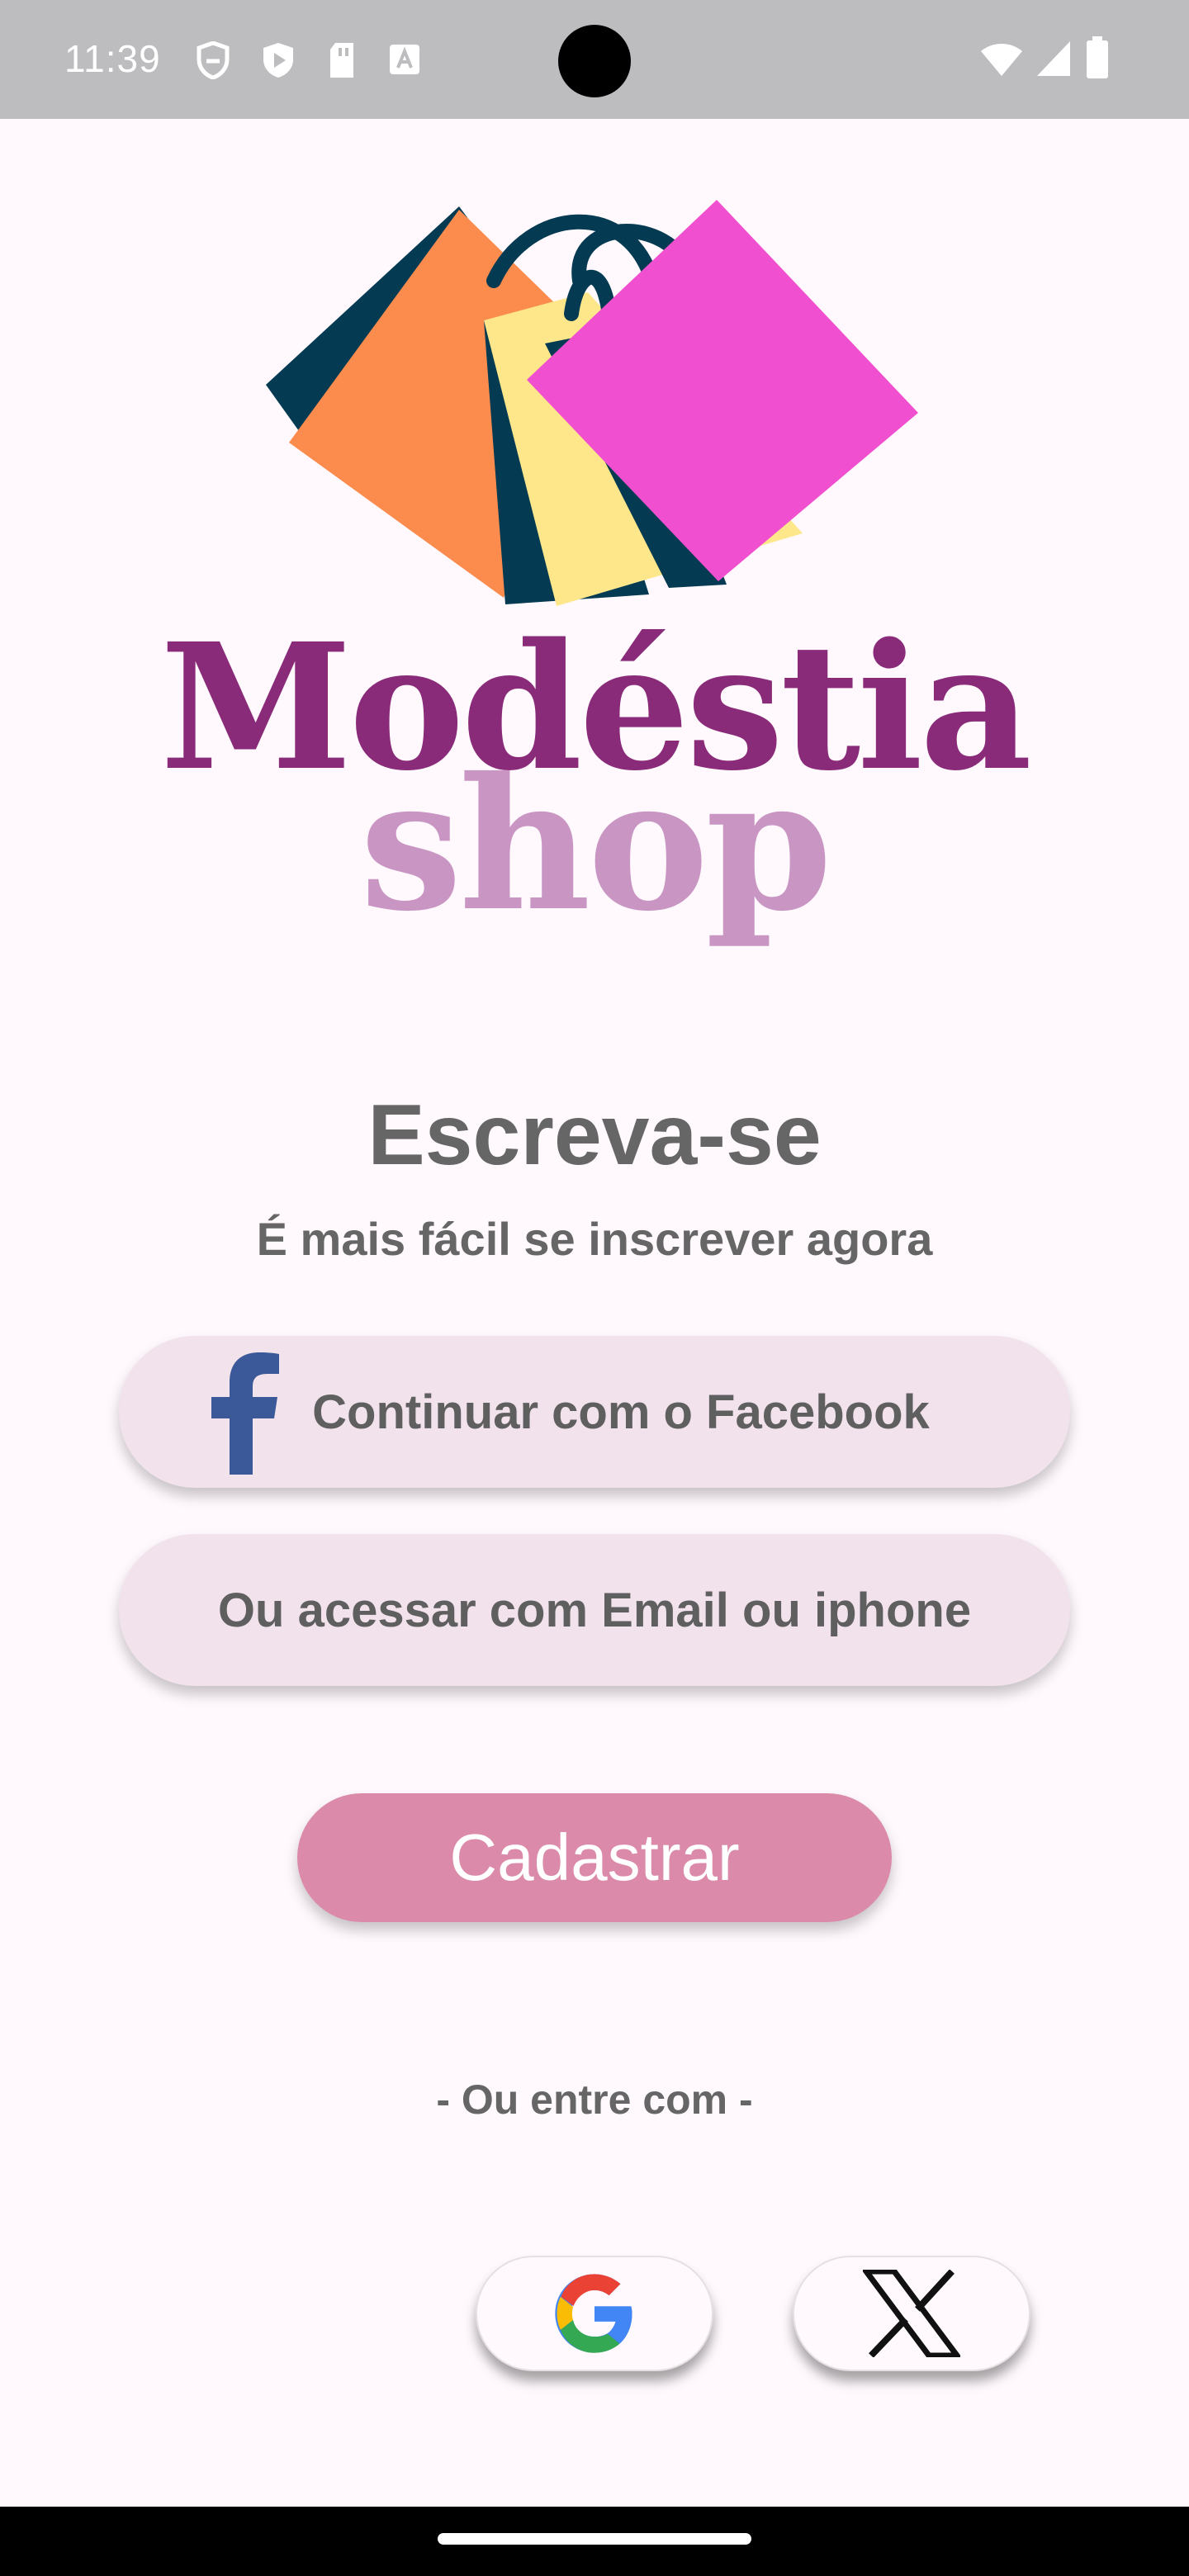  I want to click on font-a-icon, so click(404, 59).